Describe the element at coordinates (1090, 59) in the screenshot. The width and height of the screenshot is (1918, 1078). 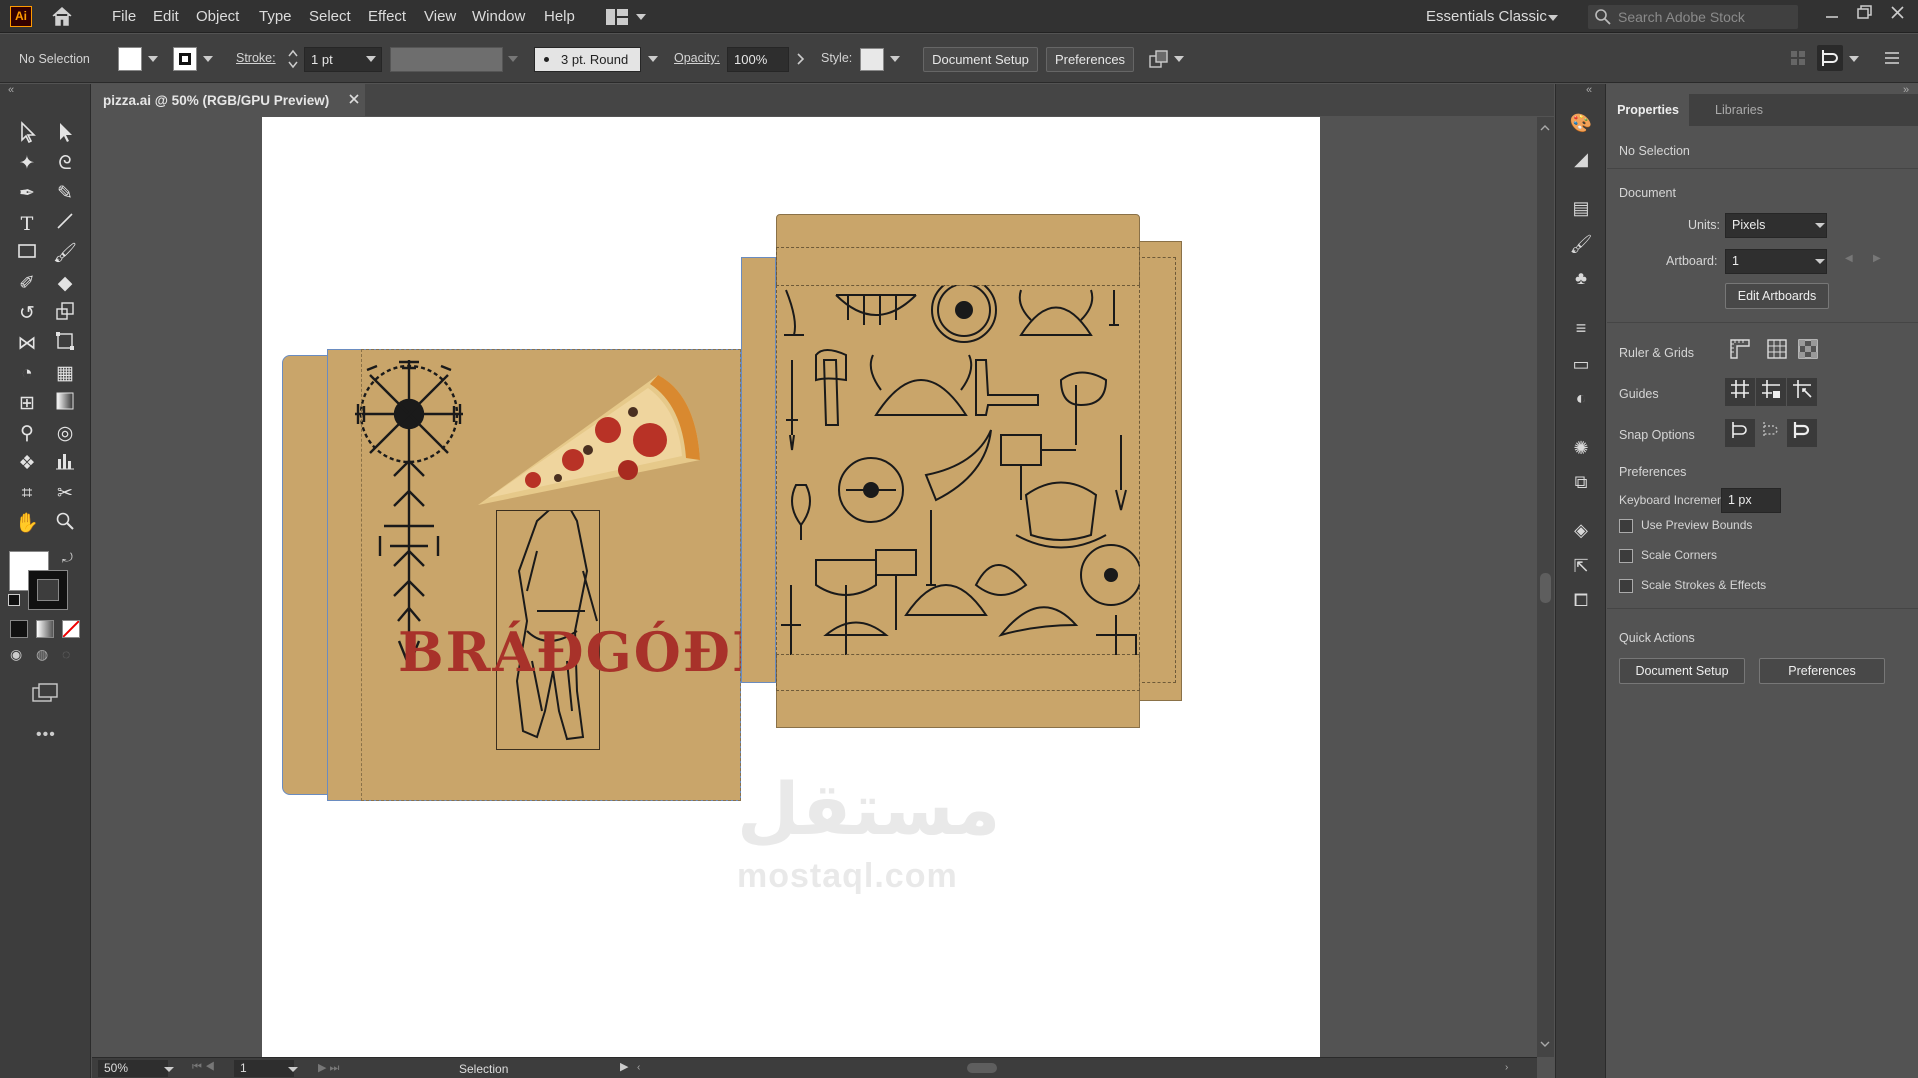
I see `preferences-button: Preferences` at that location.